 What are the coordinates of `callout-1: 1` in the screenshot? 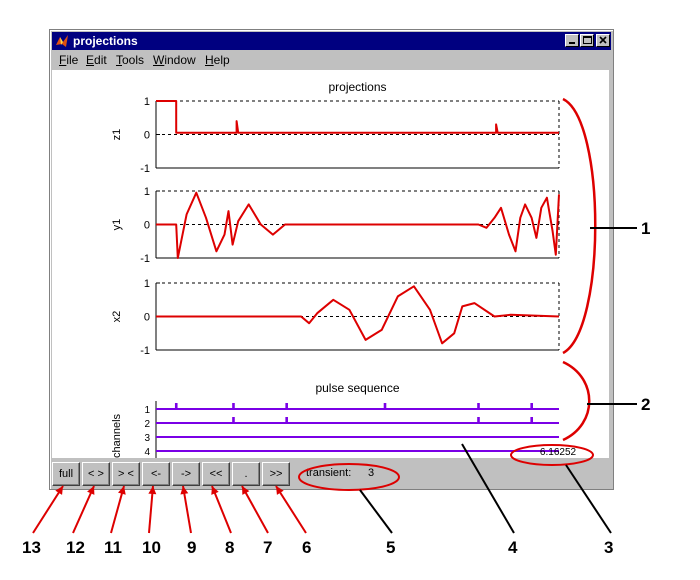 It's located at (646, 228).